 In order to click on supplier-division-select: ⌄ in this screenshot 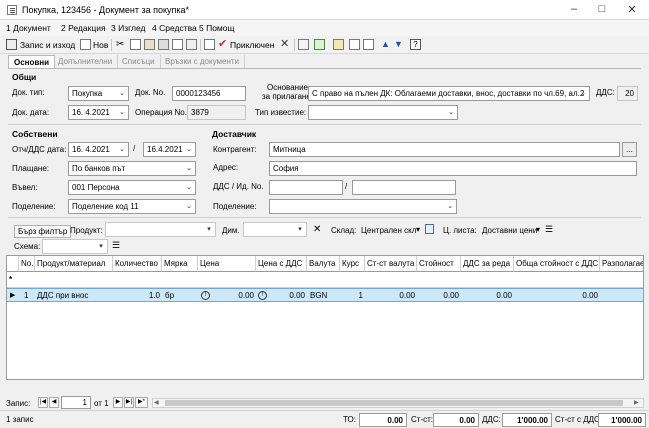, I will do `click(363, 206)`.